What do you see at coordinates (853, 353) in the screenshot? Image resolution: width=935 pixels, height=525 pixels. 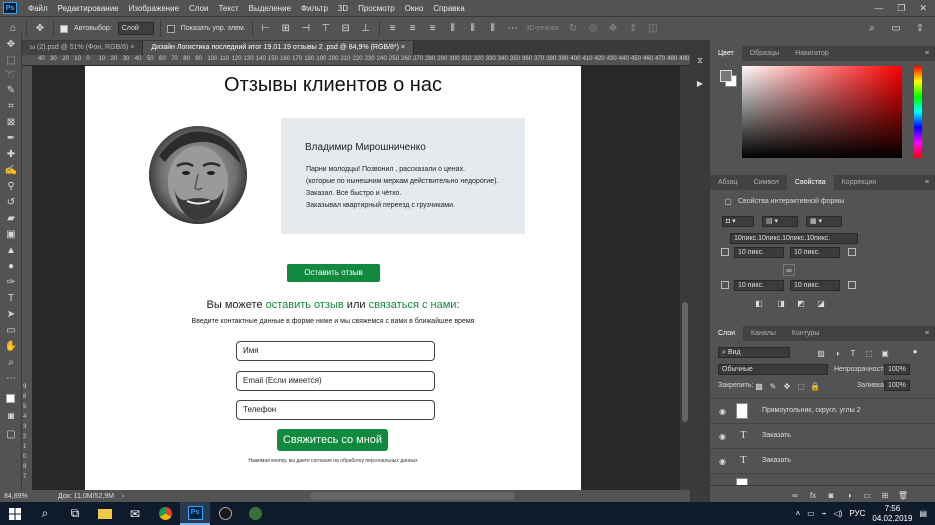 I see `filter-type-icon: T` at bounding box center [853, 353].